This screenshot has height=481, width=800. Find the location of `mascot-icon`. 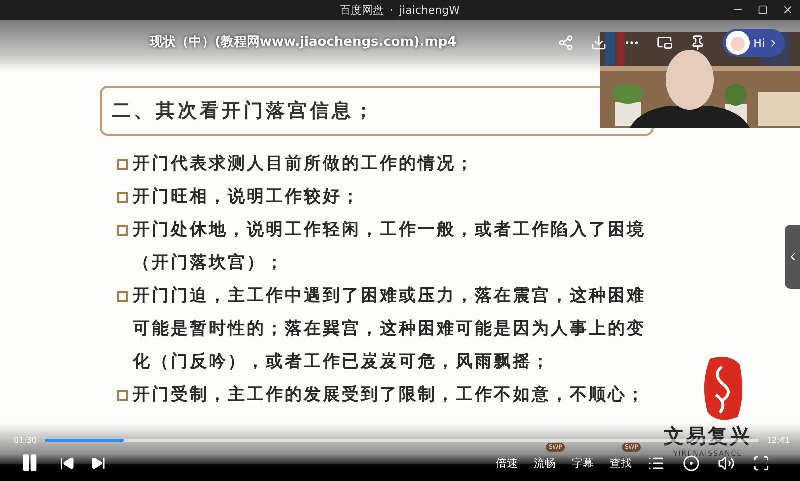

mascot-icon is located at coordinates (737, 43).